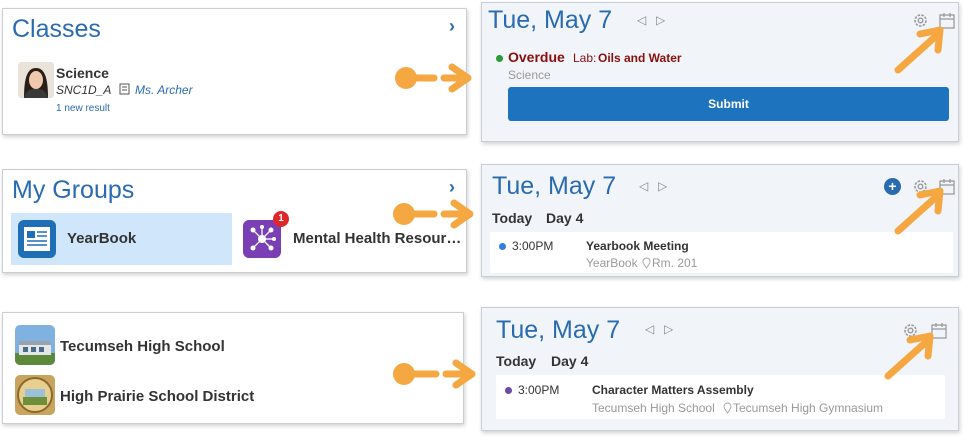  What do you see at coordinates (262, 239) in the screenshot?
I see `network-icon` at bounding box center [262, 239].